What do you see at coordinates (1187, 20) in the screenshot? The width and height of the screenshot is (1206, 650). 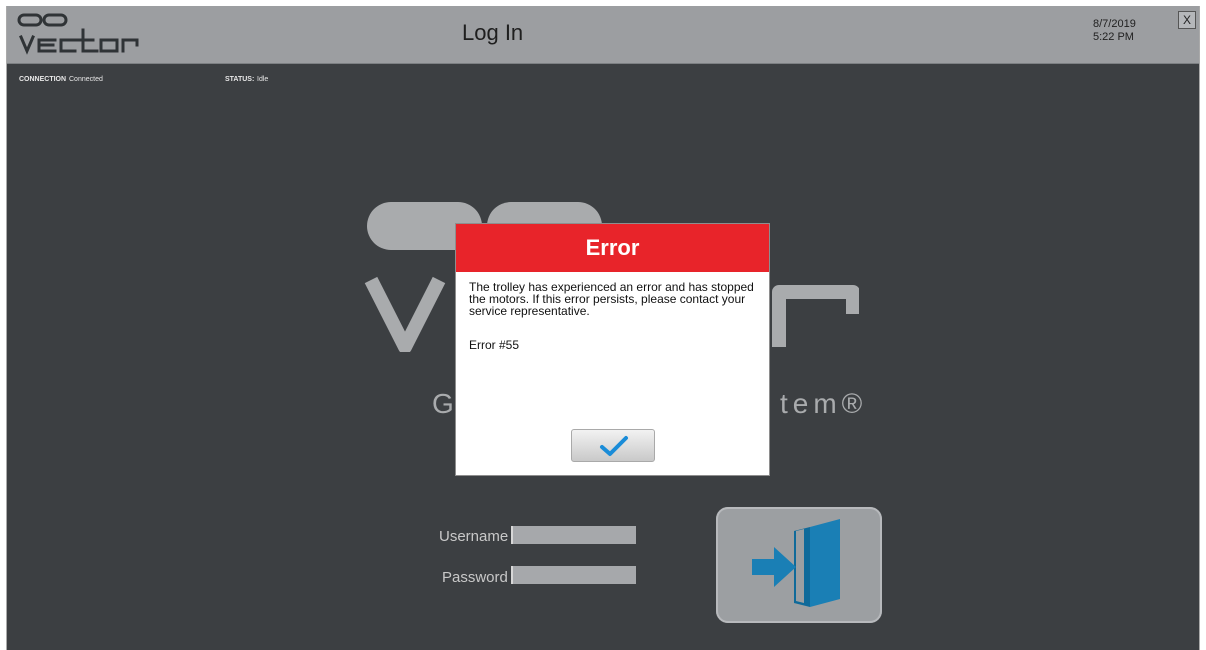 I see `close-button: X` at bounding box center [1187, 20].